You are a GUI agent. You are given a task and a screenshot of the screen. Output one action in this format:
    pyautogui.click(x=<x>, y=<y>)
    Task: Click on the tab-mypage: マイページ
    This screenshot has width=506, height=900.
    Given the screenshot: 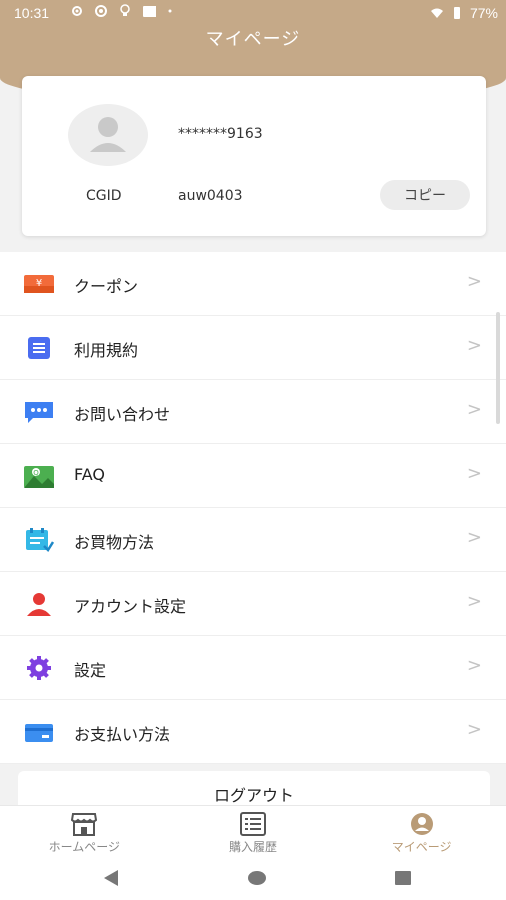 What is the action you would take?
    pyautogui.click(x=421, y=832)
    